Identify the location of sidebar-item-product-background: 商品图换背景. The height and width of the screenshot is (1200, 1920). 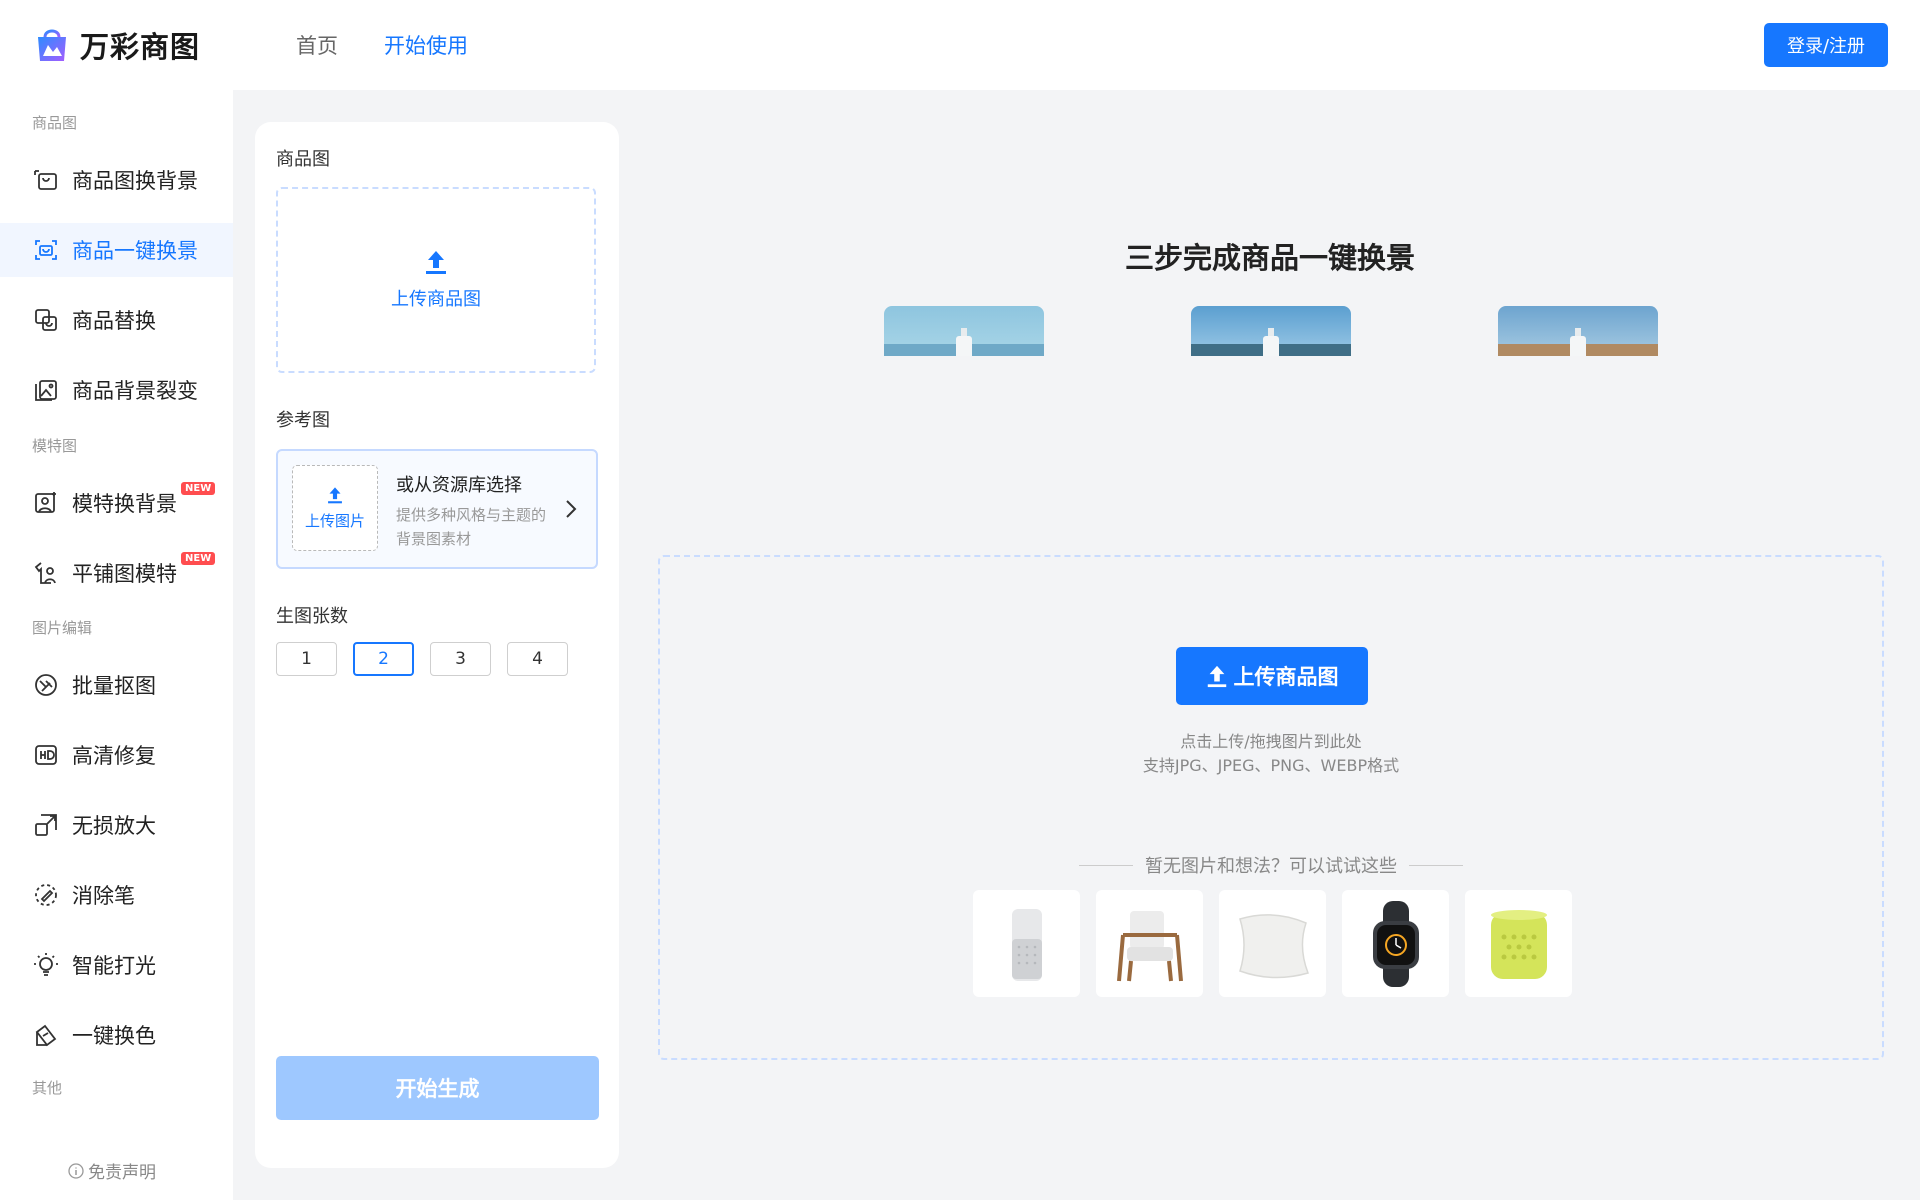
(116, 180).